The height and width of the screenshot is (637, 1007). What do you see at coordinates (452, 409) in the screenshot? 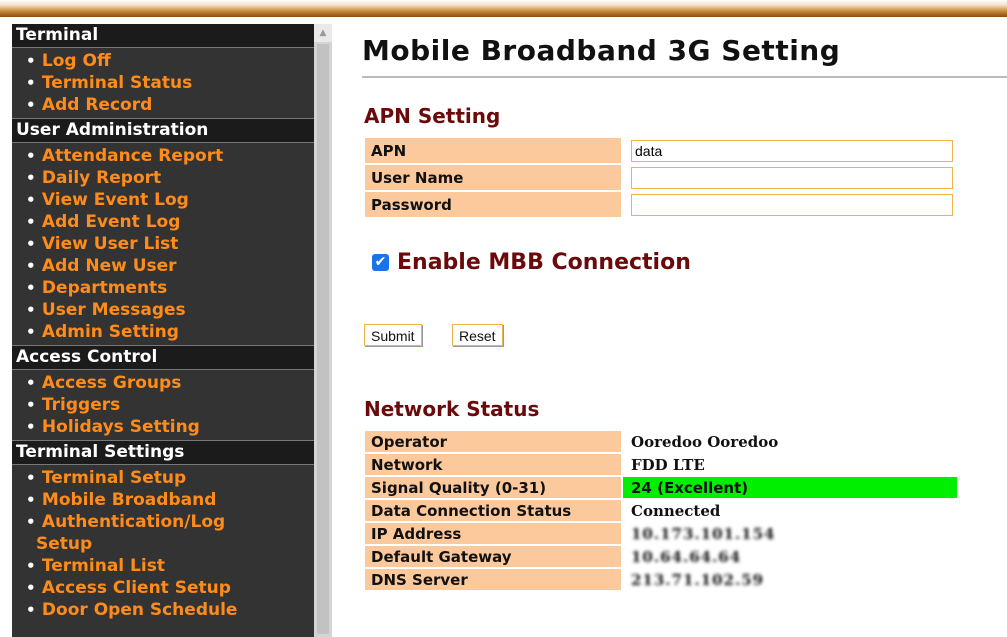
I see `network-status-heading: Network Status` at bounding box center [452, 409].